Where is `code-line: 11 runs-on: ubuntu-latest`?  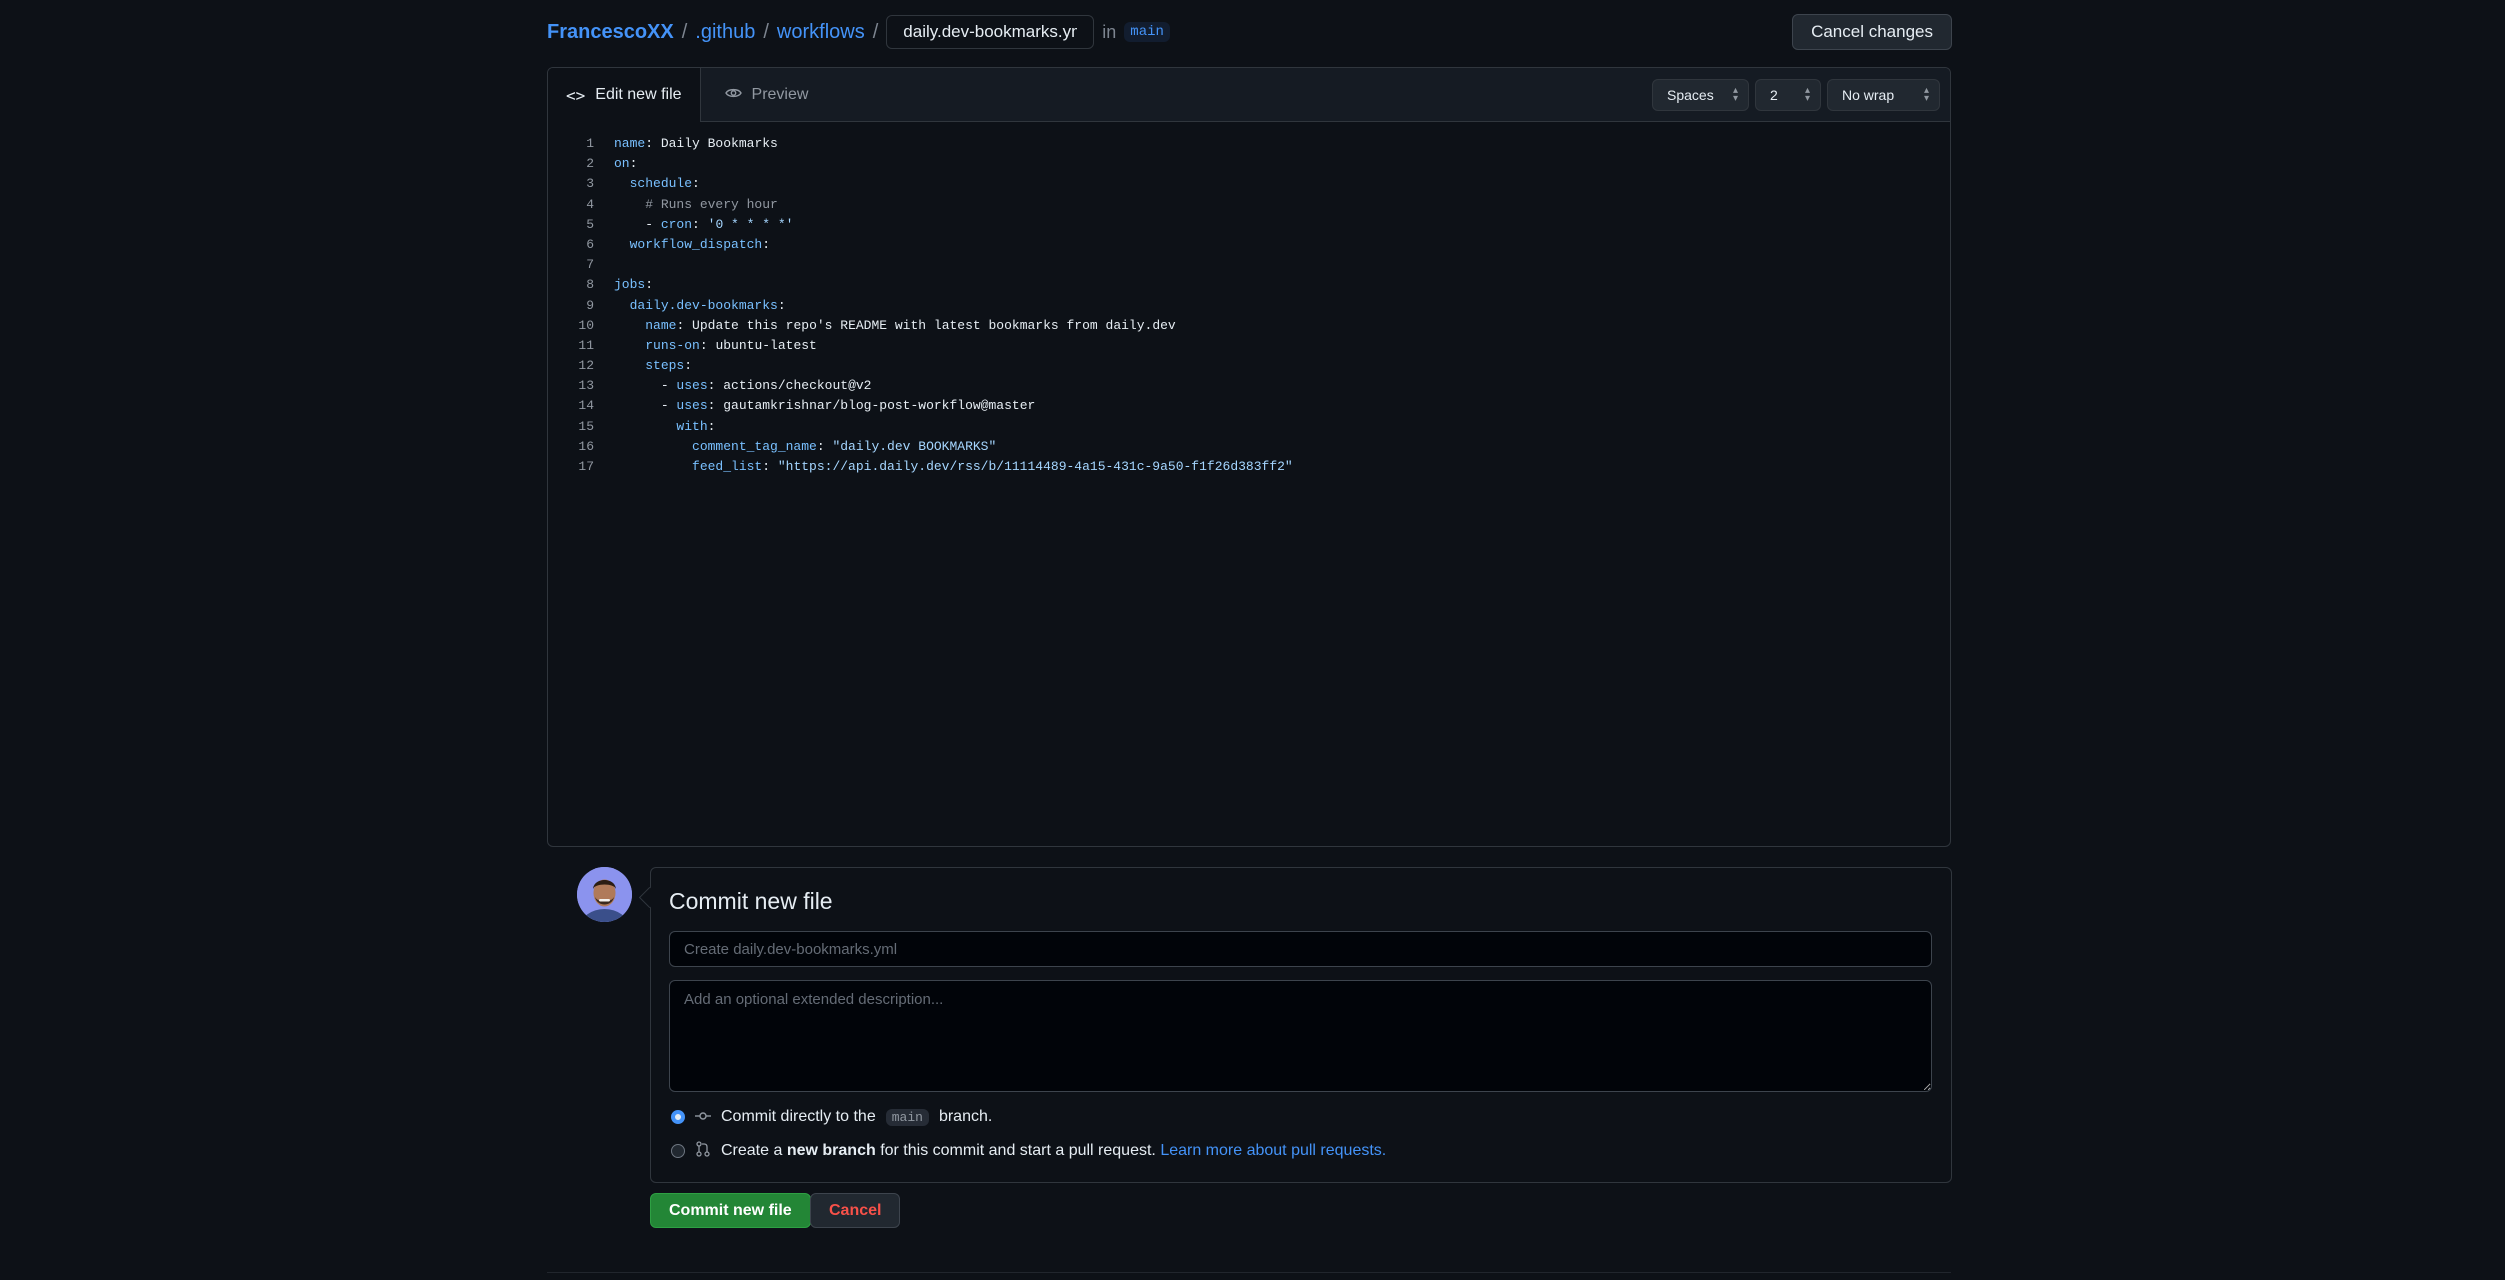 code-line: 11 runs-on: ubuntu-latest is located at coordinates (1249, 346).